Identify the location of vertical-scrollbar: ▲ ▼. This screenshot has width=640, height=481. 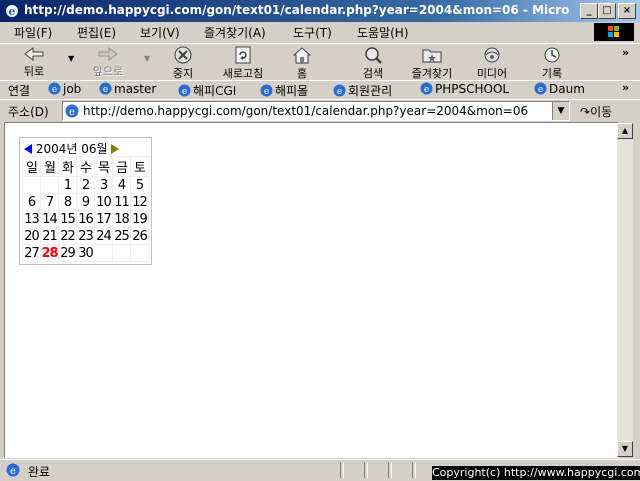
(625, 290).